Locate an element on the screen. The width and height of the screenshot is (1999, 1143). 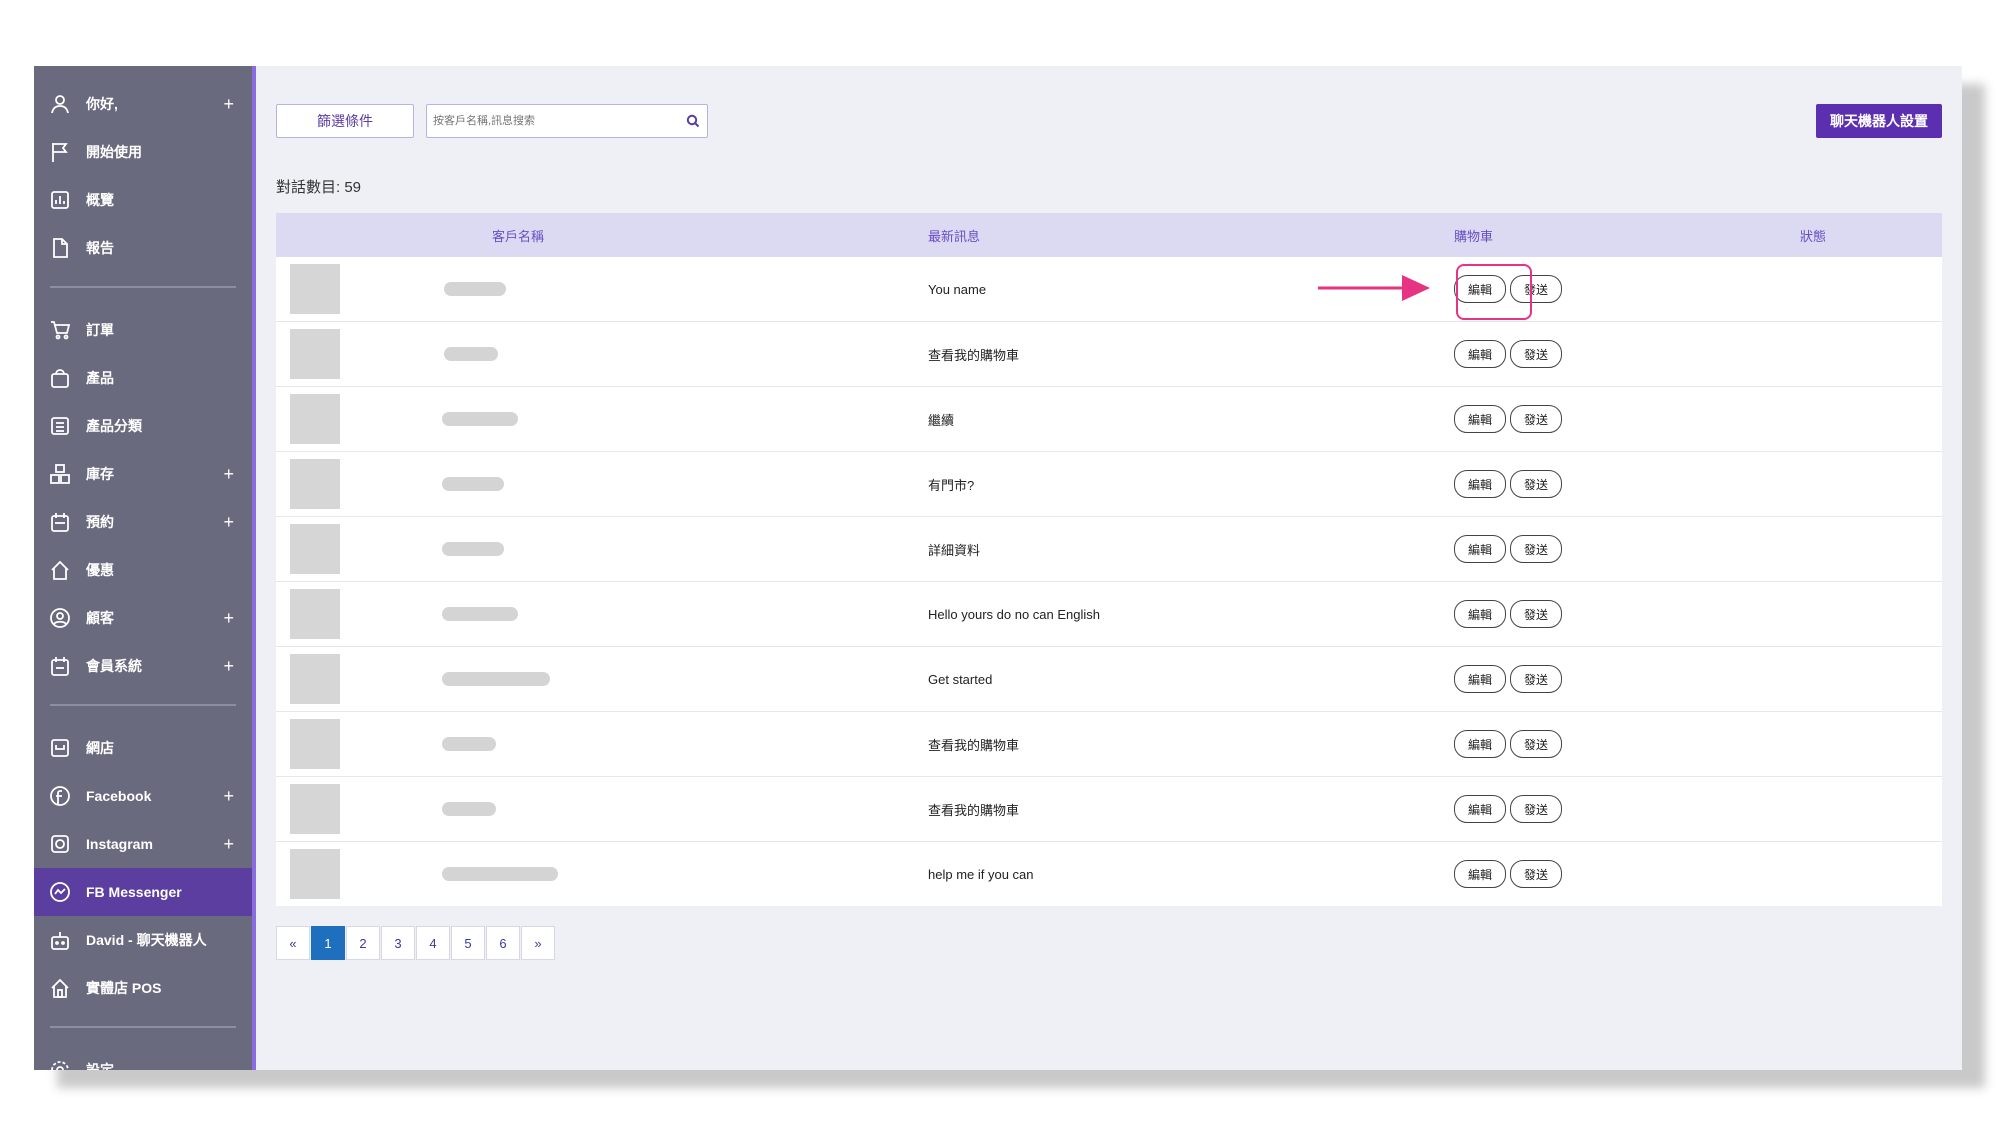
latest-message: 繼續 is located at coordinates (941, 420).